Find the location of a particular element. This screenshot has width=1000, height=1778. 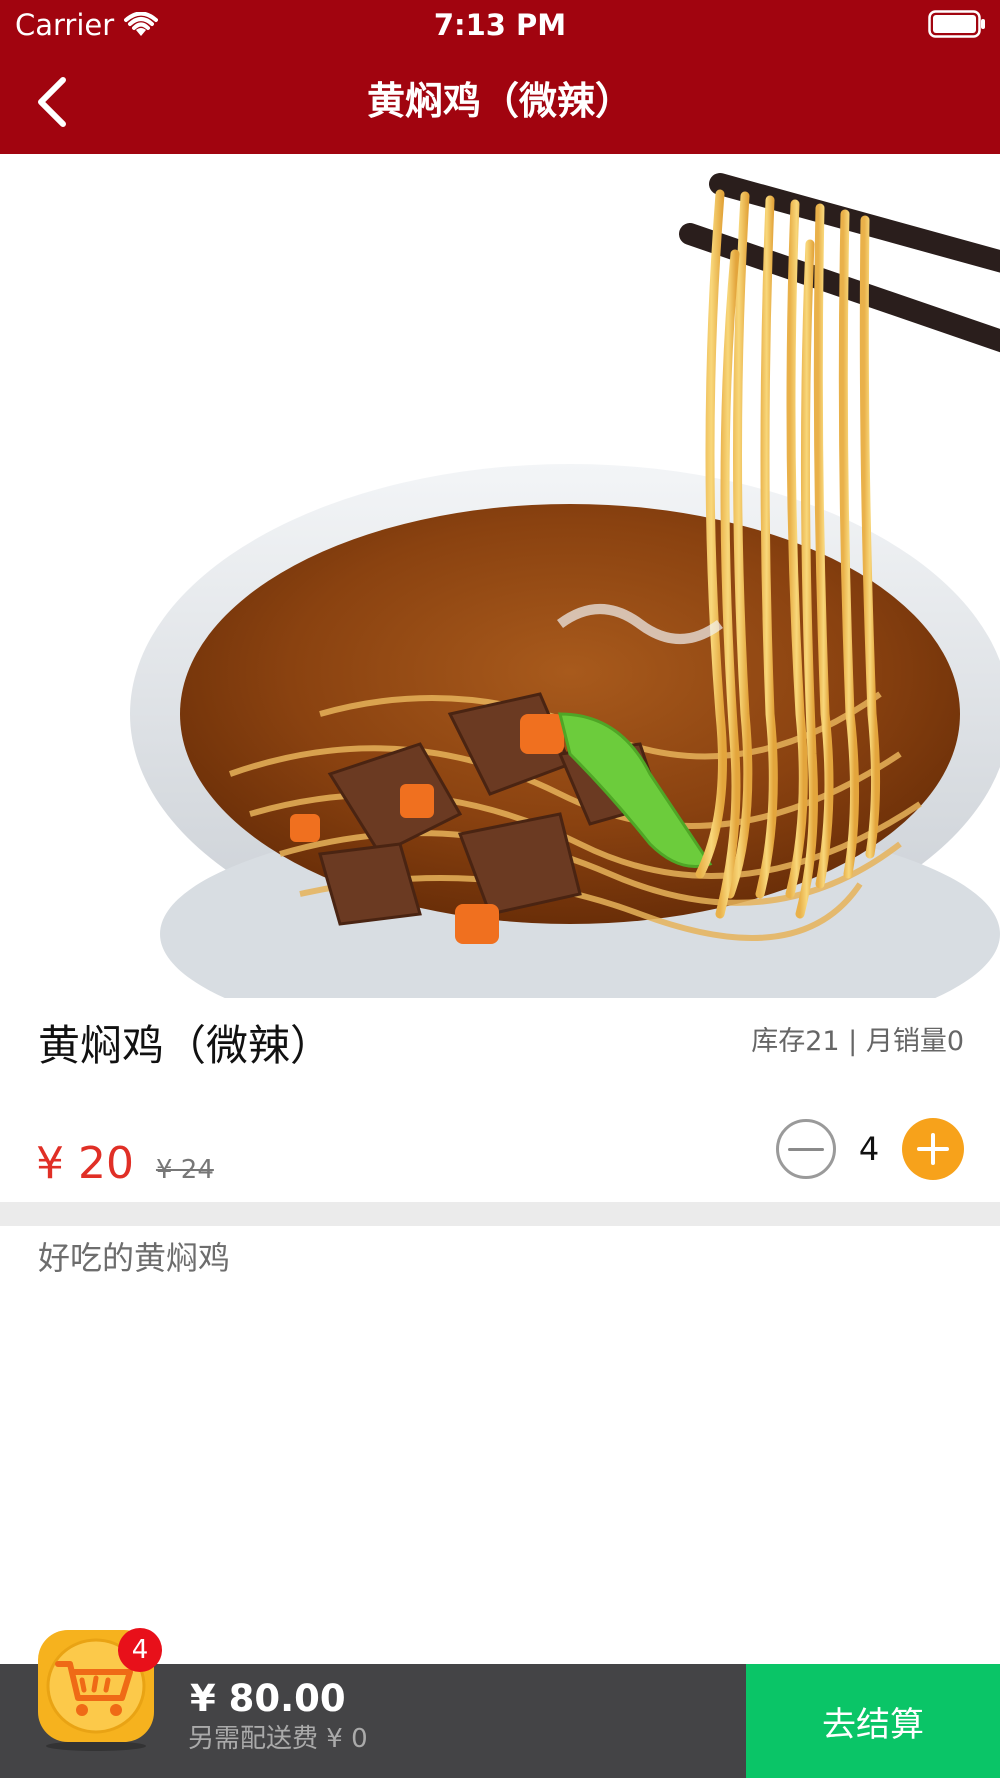

status-bar: Carrier 7:13 PM is located at coordinates (500, 25).